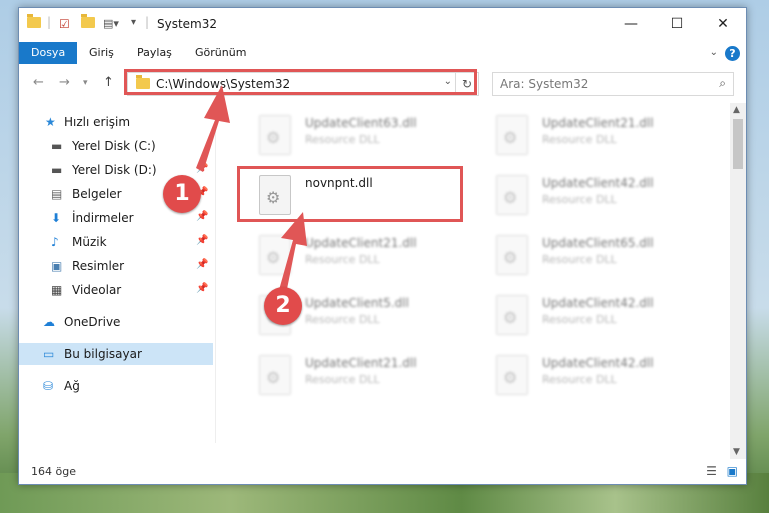  I want to click on step-2-badge: 2, so click(283, 306).